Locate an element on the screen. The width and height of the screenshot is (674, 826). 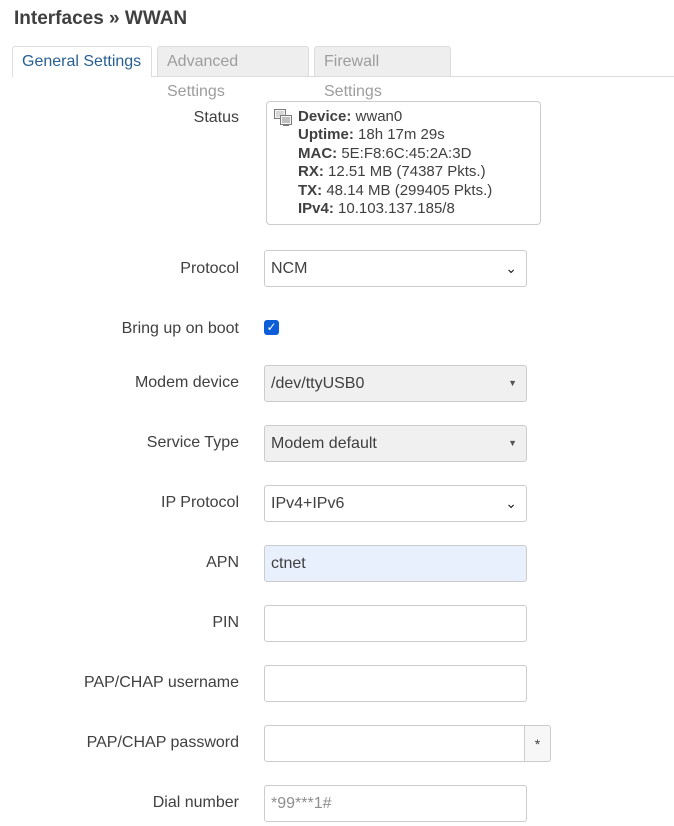
service-type-value: Modem default is located at coordinates (324, 443).